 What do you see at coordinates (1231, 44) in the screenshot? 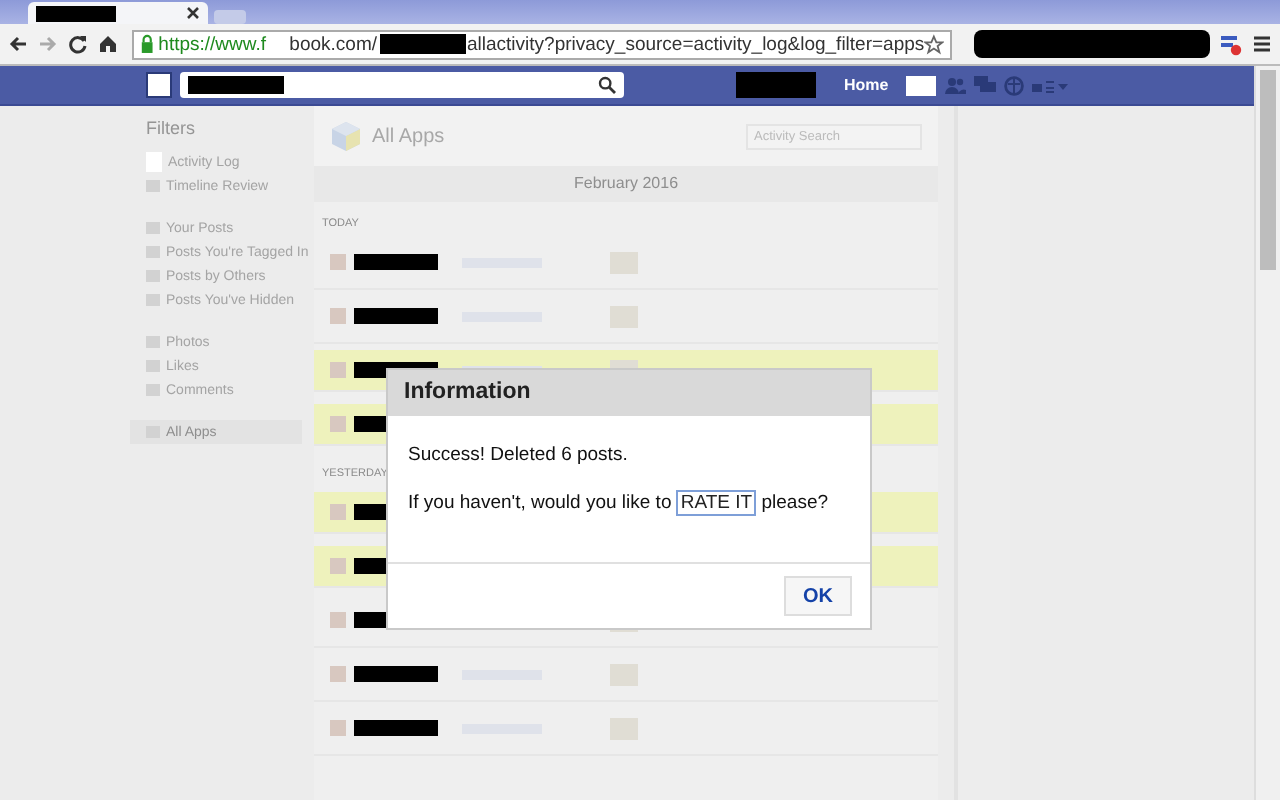
I see `extension-icon` at bounding box center [1231, 44].